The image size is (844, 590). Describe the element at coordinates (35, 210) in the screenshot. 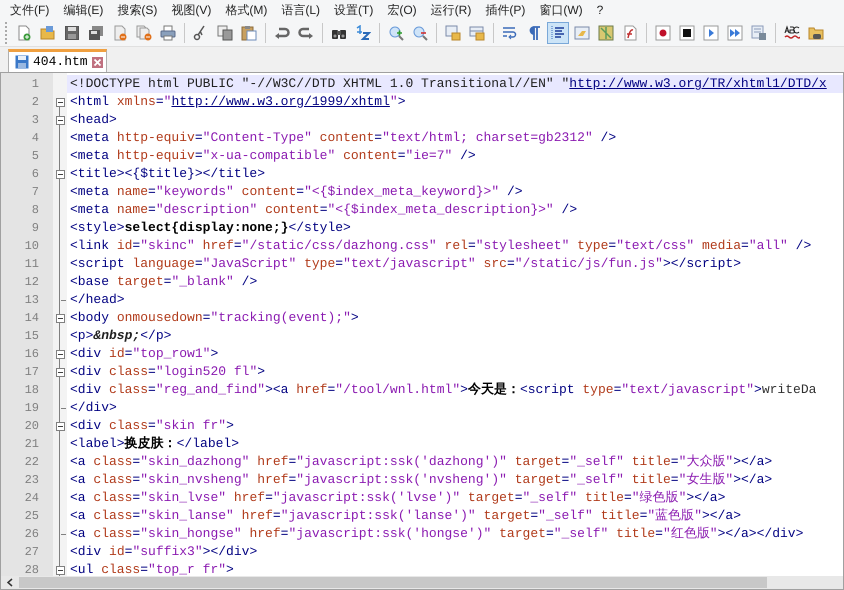

I see `line-number: 8` at that location.